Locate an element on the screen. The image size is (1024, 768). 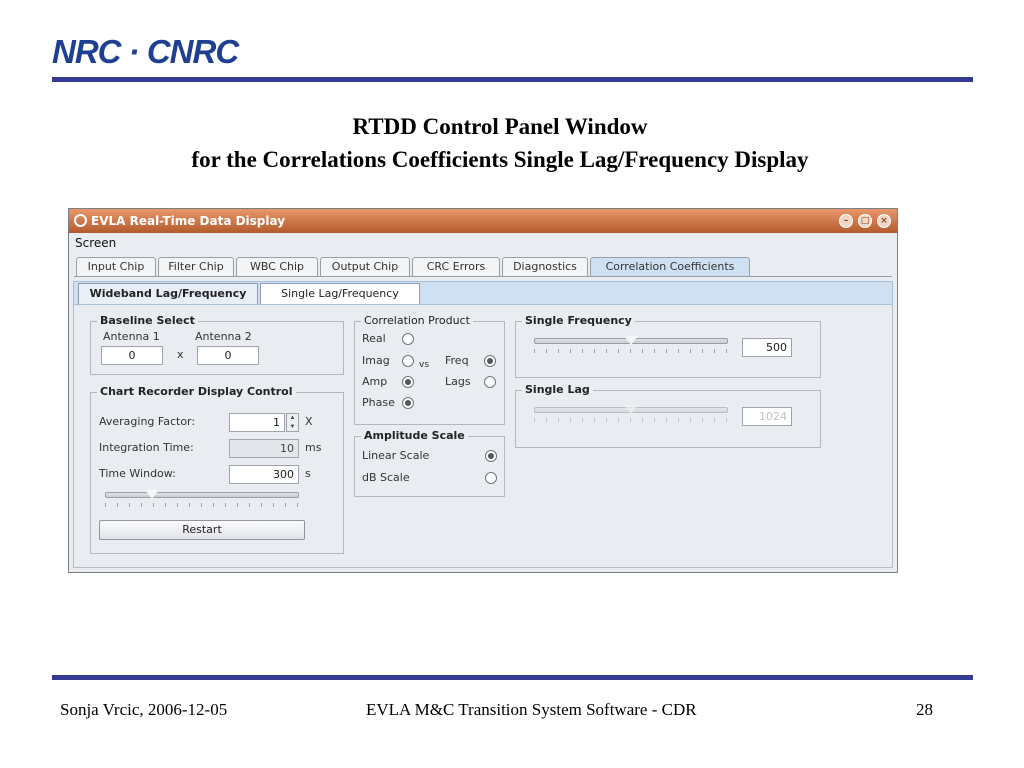
single-lag-input: 1024 is located at coordinates (767, 416).